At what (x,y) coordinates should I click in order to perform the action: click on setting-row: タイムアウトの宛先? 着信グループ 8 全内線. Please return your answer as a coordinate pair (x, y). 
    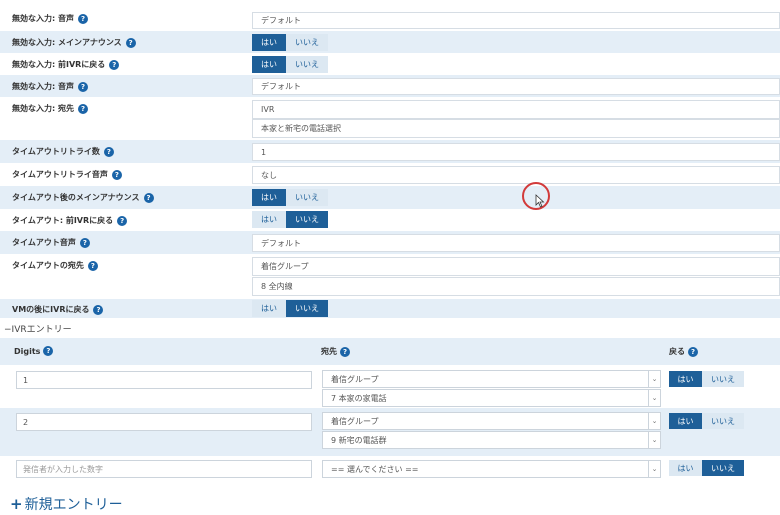
    Looking at the image, I should click on (390, 276).